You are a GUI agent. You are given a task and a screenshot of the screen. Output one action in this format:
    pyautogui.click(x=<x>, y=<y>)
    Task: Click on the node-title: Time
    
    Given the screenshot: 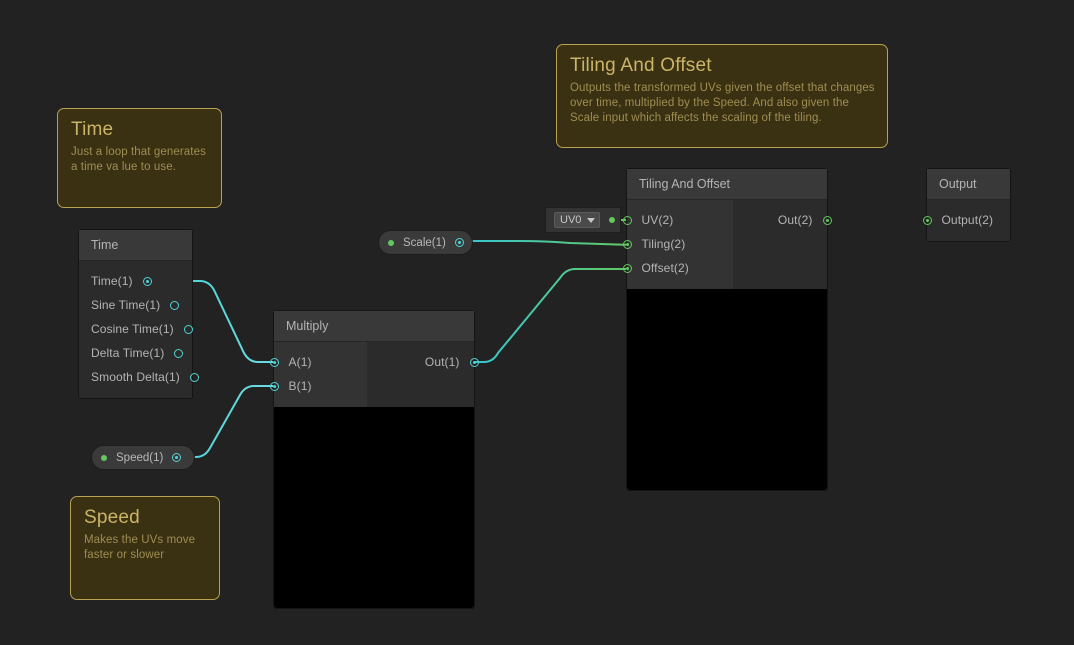 What is the action you would take?
    pyautogui.click(x=135, y=245)
    